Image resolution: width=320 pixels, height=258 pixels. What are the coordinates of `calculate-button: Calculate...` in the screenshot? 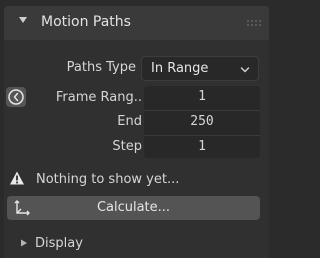 It's located at (133, 208).